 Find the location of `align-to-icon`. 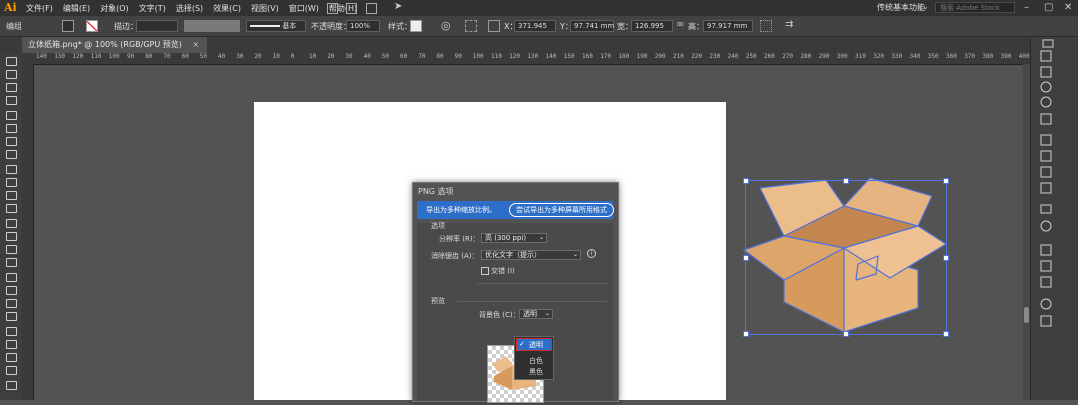

align-to-icon is located at coordinates (471, 26).